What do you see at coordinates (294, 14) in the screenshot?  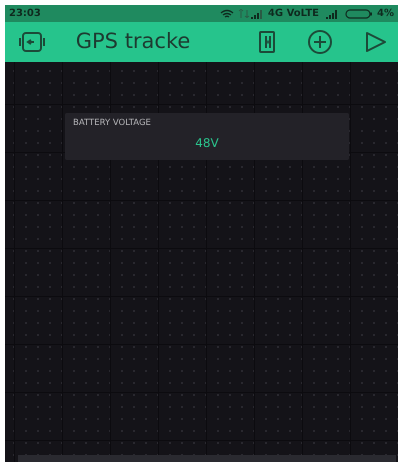 I see `network-type: 4G VoLTE` at bounding box center [294, 14].